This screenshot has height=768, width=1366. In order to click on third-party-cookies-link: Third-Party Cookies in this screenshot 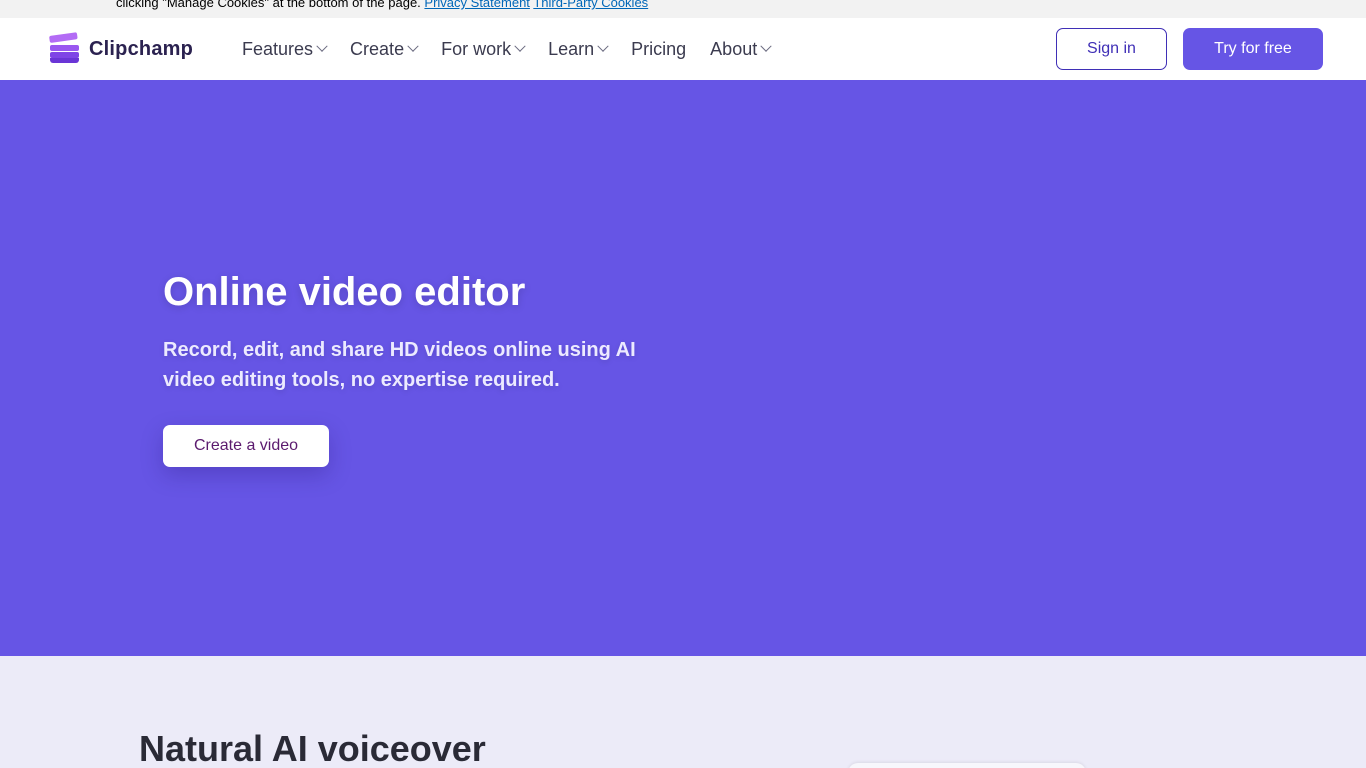, I will do `click(590, 5)`.